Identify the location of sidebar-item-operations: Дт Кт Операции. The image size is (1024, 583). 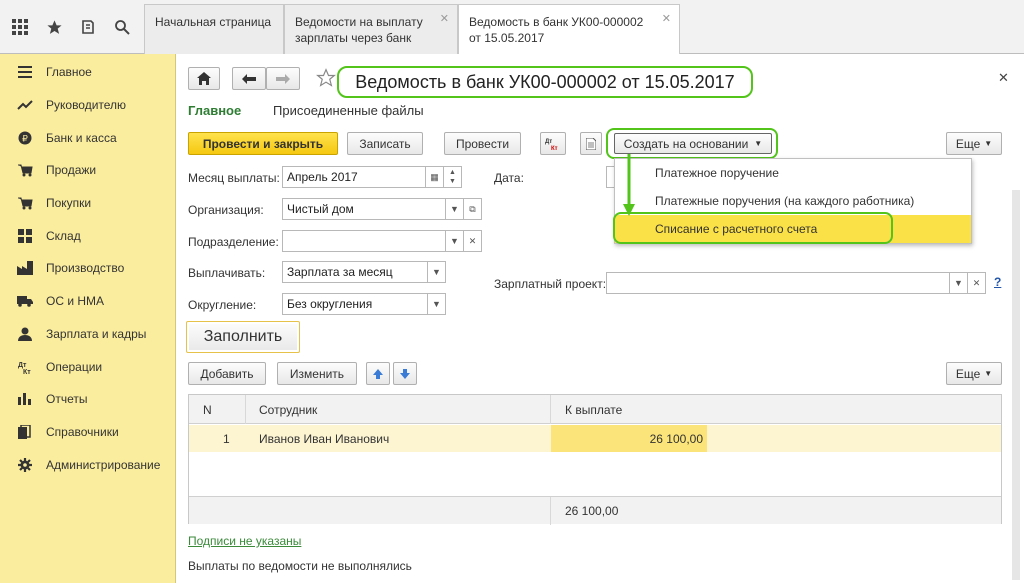
(87, 366).